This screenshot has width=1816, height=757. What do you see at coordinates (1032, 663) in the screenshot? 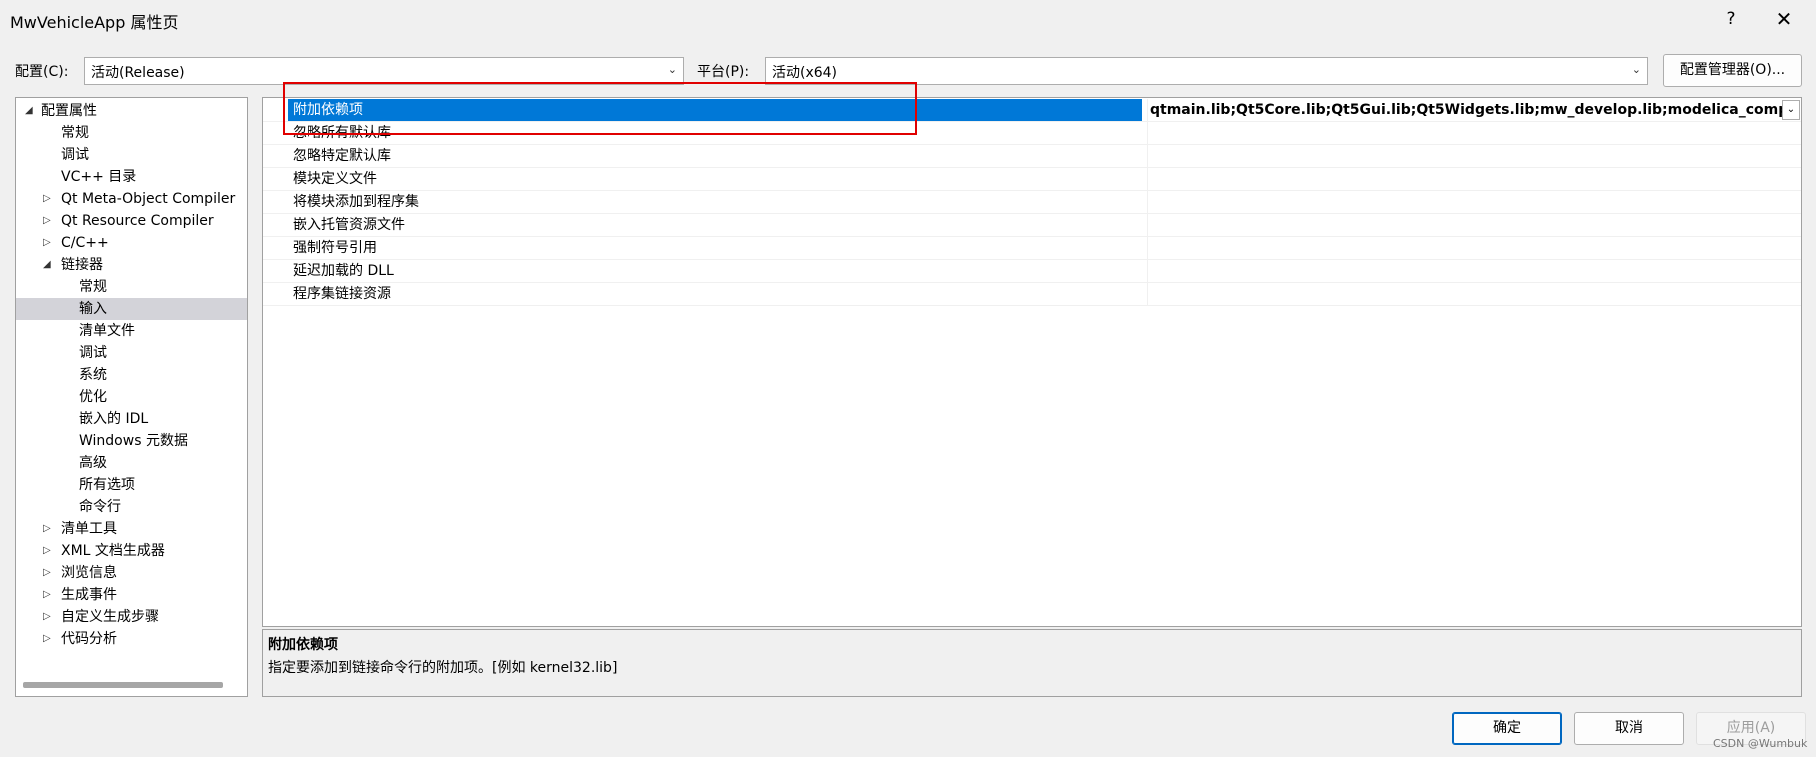
I see `description-pane: 附加依赖项 指定要添加到链接命令行的附加项。[例如 kernel32.lib]` at bounding box center [1032, 663].